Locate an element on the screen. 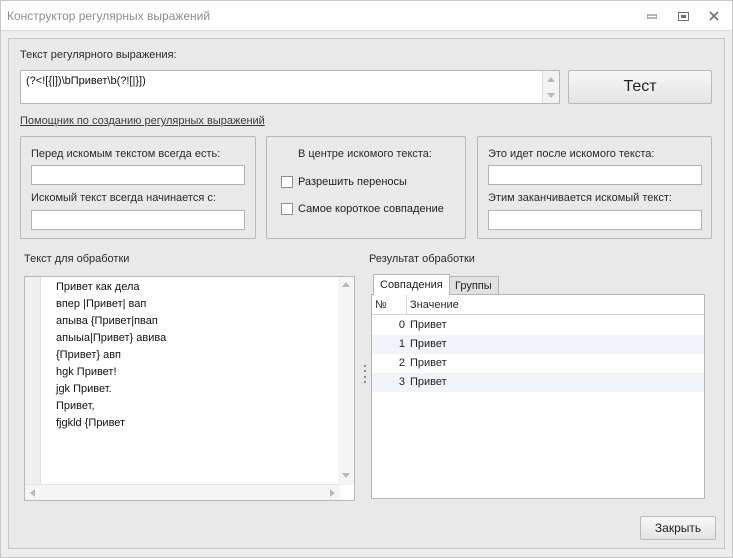 This screenshot has height=558, width=733. scroll-left-icon is located at coordinates (32, 493).